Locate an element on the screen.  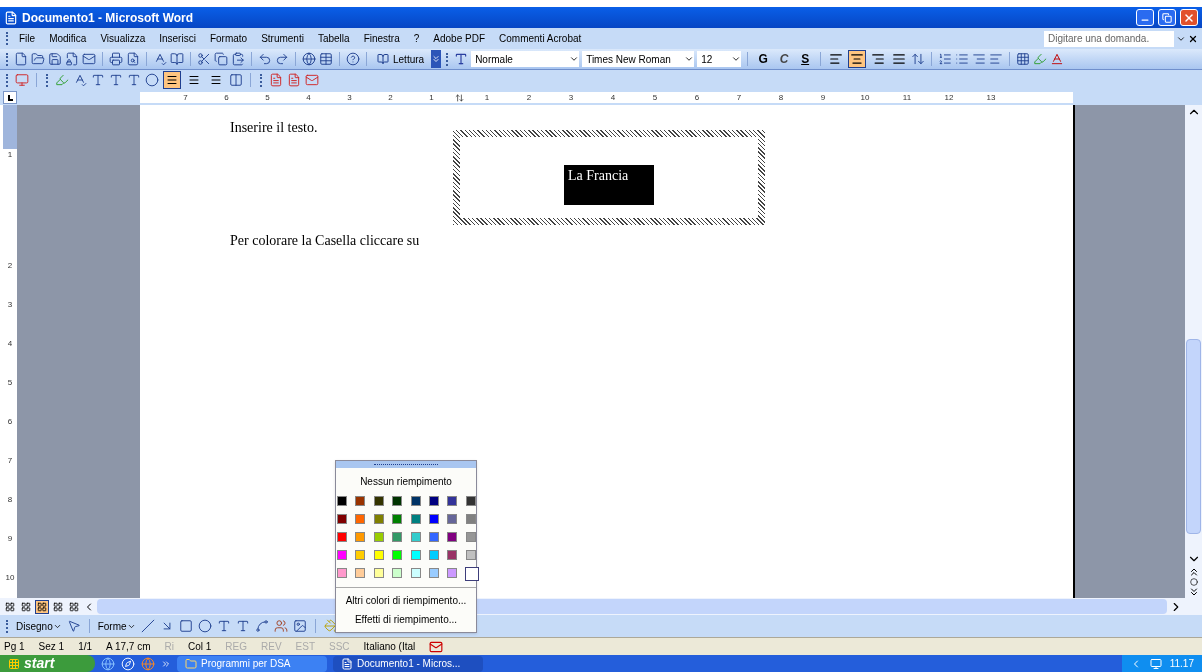
text-box: La Francia is located at coordinates (609, 177).